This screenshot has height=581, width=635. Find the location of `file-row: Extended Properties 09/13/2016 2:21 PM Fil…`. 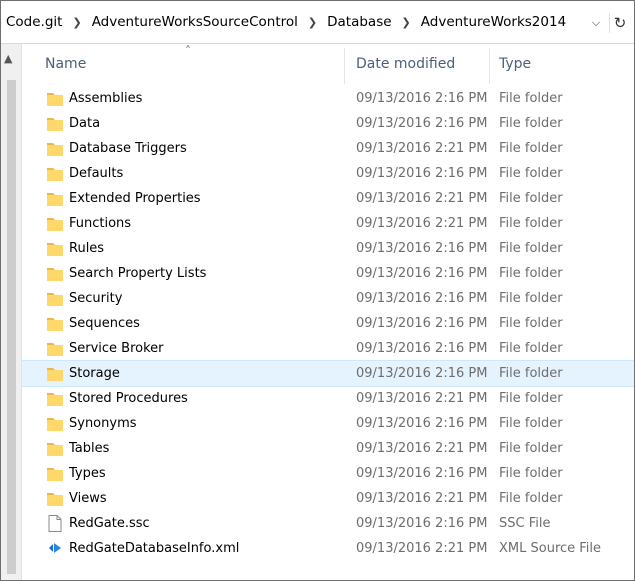

file-row: Extended Properties 09/13/2016 2:21 PM Fil… is located at coordinates (328, 198).